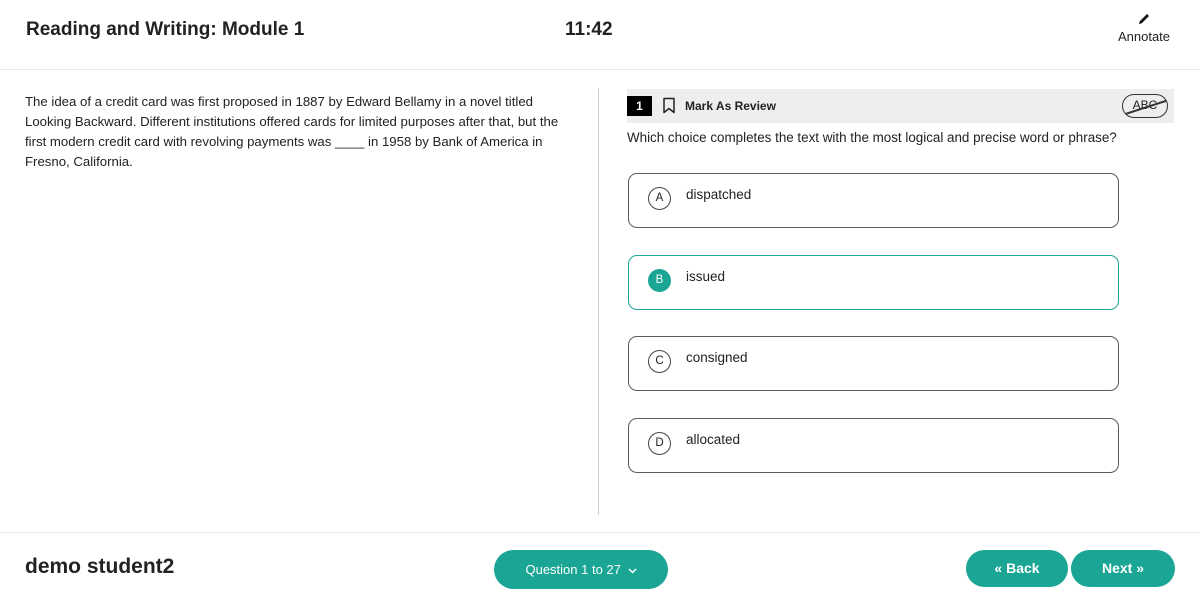  Describe the element at coordinates (706, 276) in the screenshot. I see `choice-text: issued` at that location.